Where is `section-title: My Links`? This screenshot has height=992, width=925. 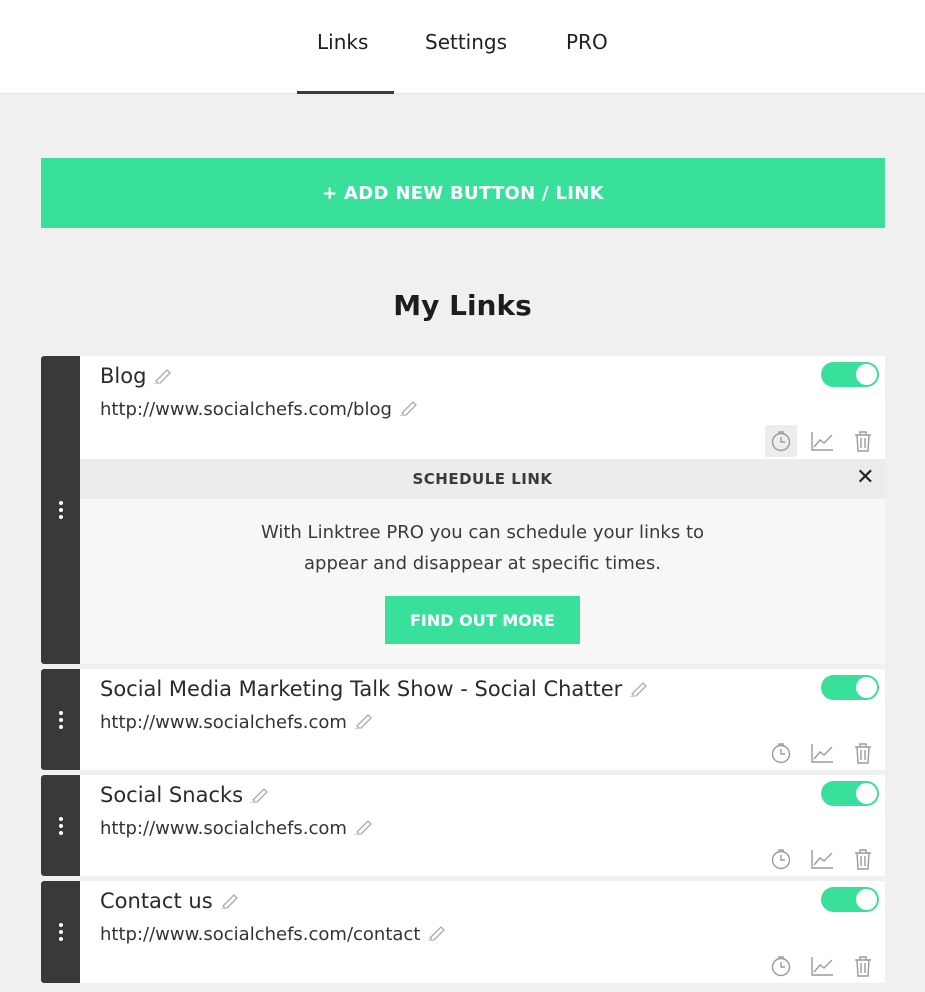
section-title: My Links is located at coordinates (462, 305).